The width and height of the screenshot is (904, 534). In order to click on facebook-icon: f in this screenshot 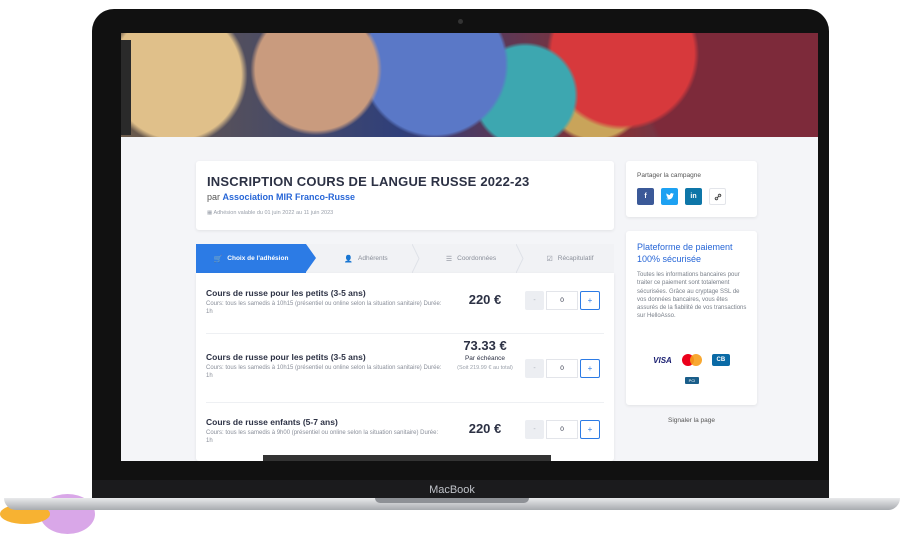, I will do `click(645, 196)`.